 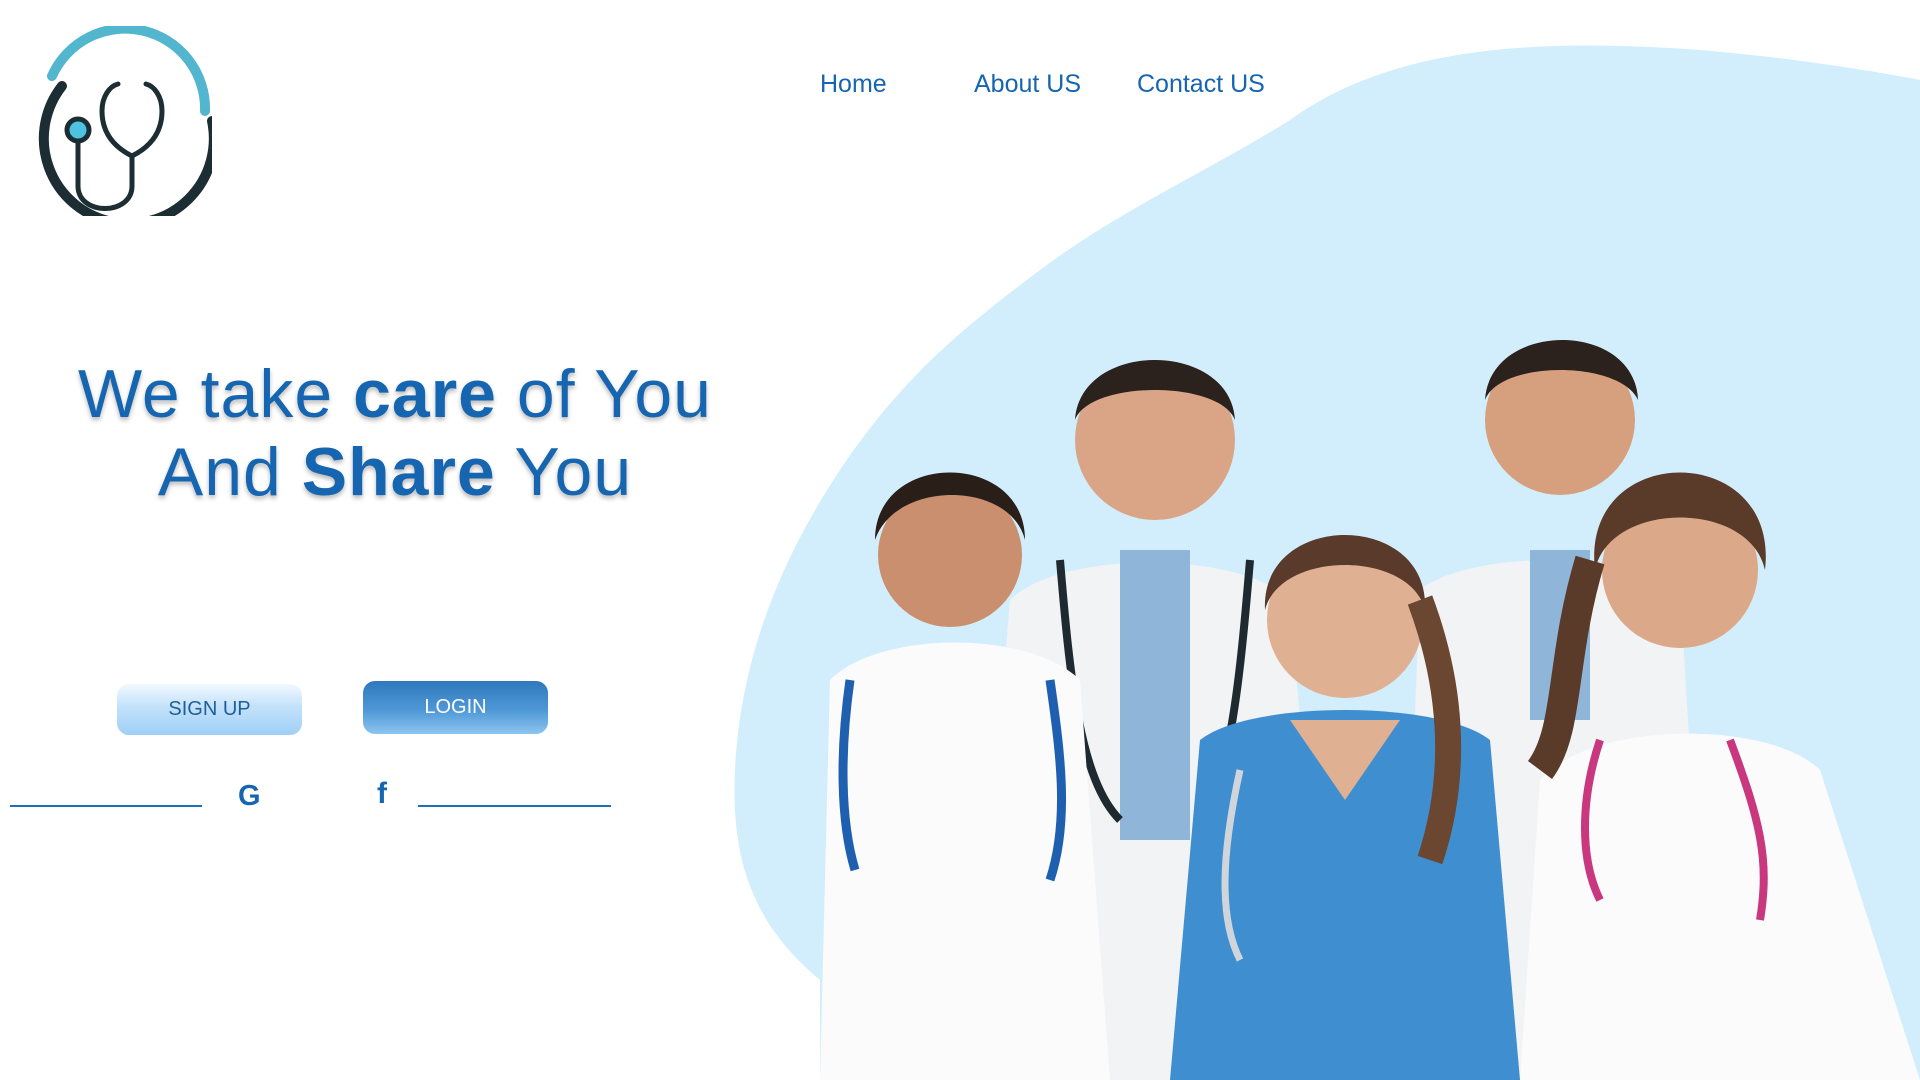 I want to click on hero-line-2-bold: Share, so click(x=398, y=472).